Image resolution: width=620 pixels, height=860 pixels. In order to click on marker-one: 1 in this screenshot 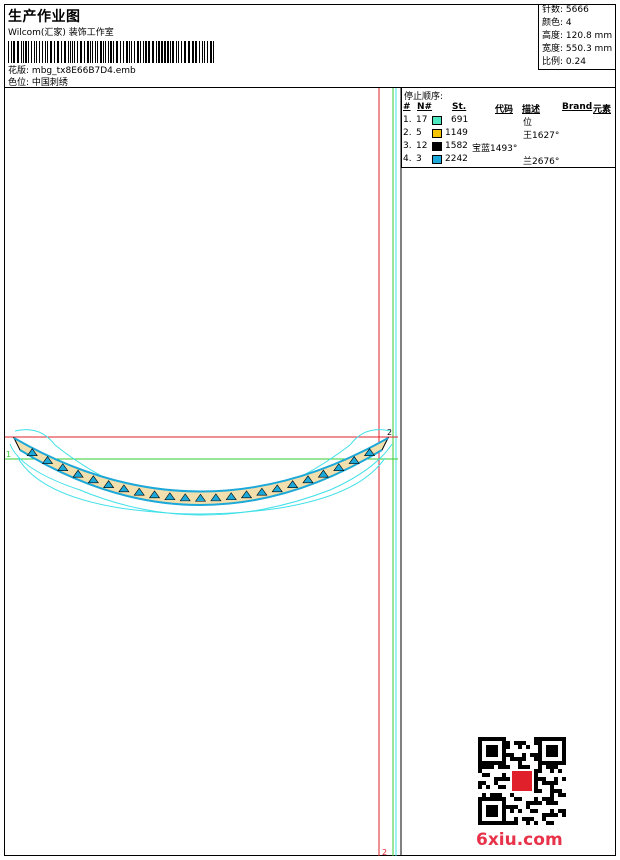, I will do `click(8, 454)`.